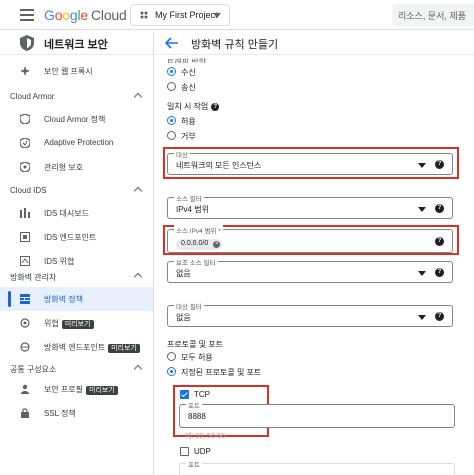 This screenshot has width=474, height=475. I want to click on secondary-source-filter-select: 보조 소스 필터 없음 ?, so click(310, 270).